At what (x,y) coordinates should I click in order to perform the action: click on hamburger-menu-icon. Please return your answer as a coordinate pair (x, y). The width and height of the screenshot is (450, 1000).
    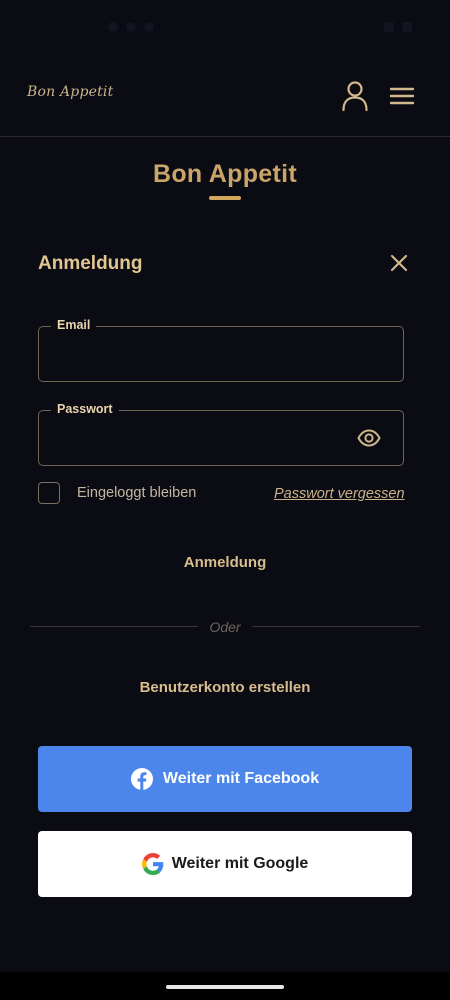
    Looking at the image, I should click on (402, 96).